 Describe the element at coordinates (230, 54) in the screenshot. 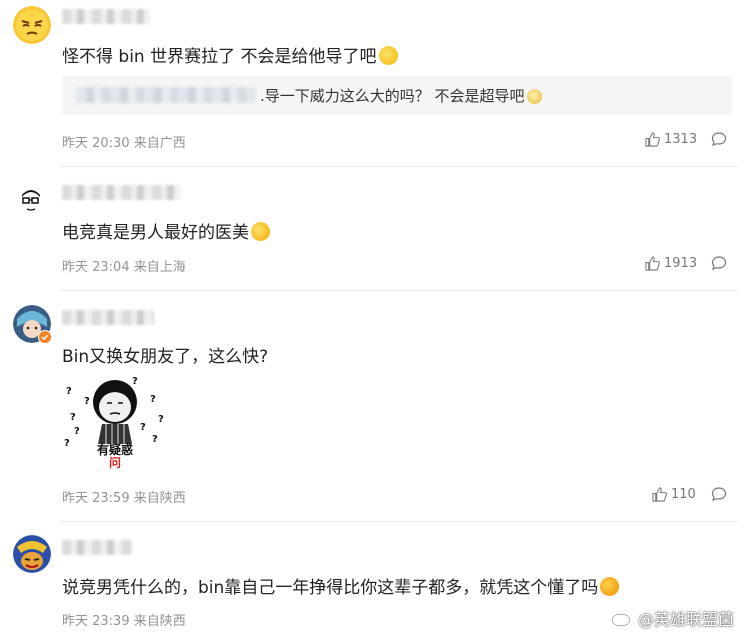

I see `comment-text: 怪不得 bin 世界赛拉了 不会是给他导了吧` at that location.